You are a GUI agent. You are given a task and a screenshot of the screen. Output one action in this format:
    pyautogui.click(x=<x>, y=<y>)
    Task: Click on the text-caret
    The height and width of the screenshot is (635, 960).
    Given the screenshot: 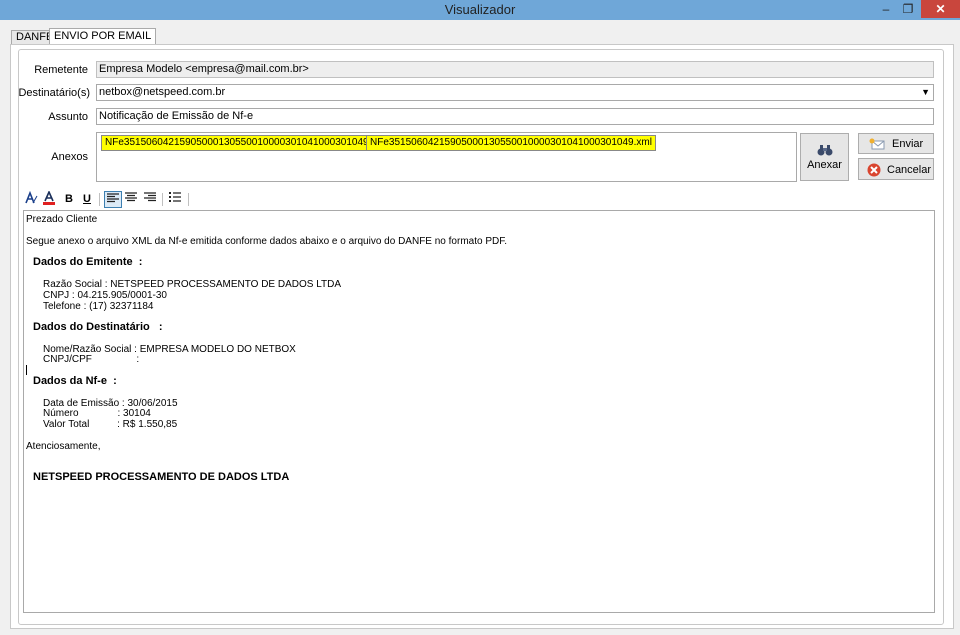 What is the action you would take?
    pyautogui.click(x=26, y=370)
    